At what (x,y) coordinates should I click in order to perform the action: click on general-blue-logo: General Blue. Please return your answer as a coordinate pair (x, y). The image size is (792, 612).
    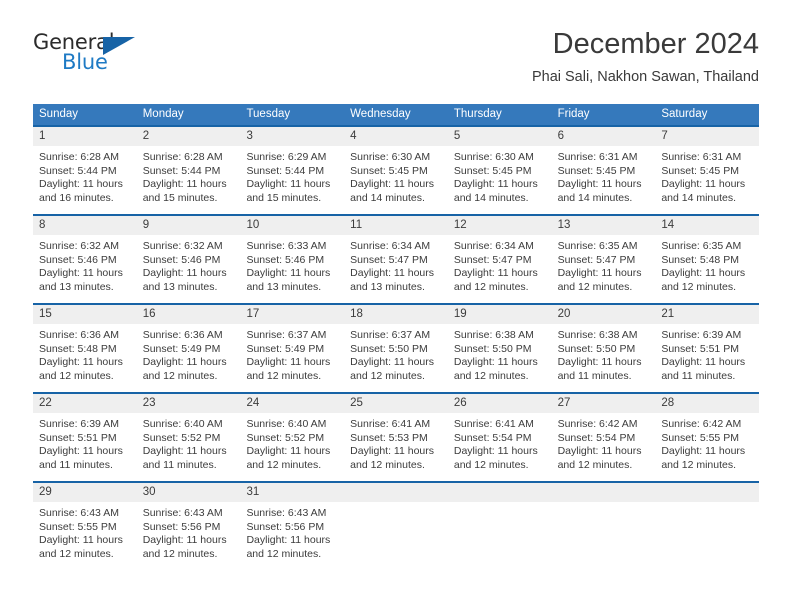
    Looking at the image, I should click on (93, 56).